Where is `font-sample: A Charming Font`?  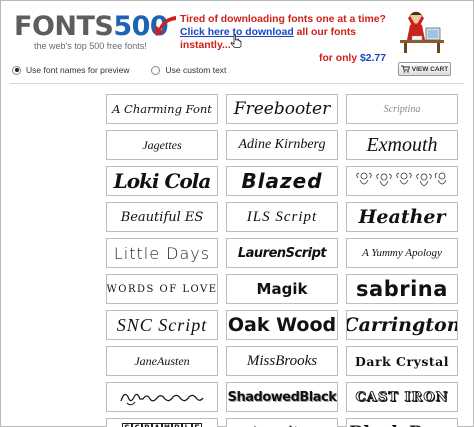 font-sample: A Charming Font is located at coordinates (162, 109).